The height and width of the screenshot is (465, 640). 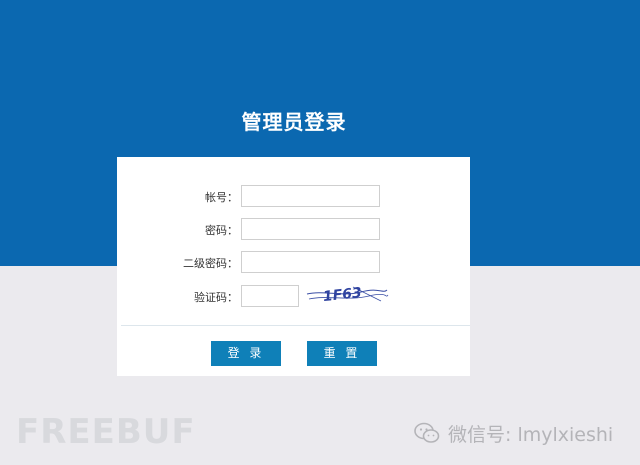 I want to click on form-divider, so click(x=295, y=325).